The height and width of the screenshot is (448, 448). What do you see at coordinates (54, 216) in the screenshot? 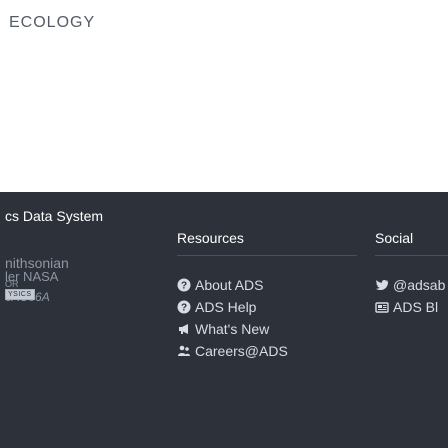
I see `footer-brand-title: cs Data System` at bounding box center [54, 216].